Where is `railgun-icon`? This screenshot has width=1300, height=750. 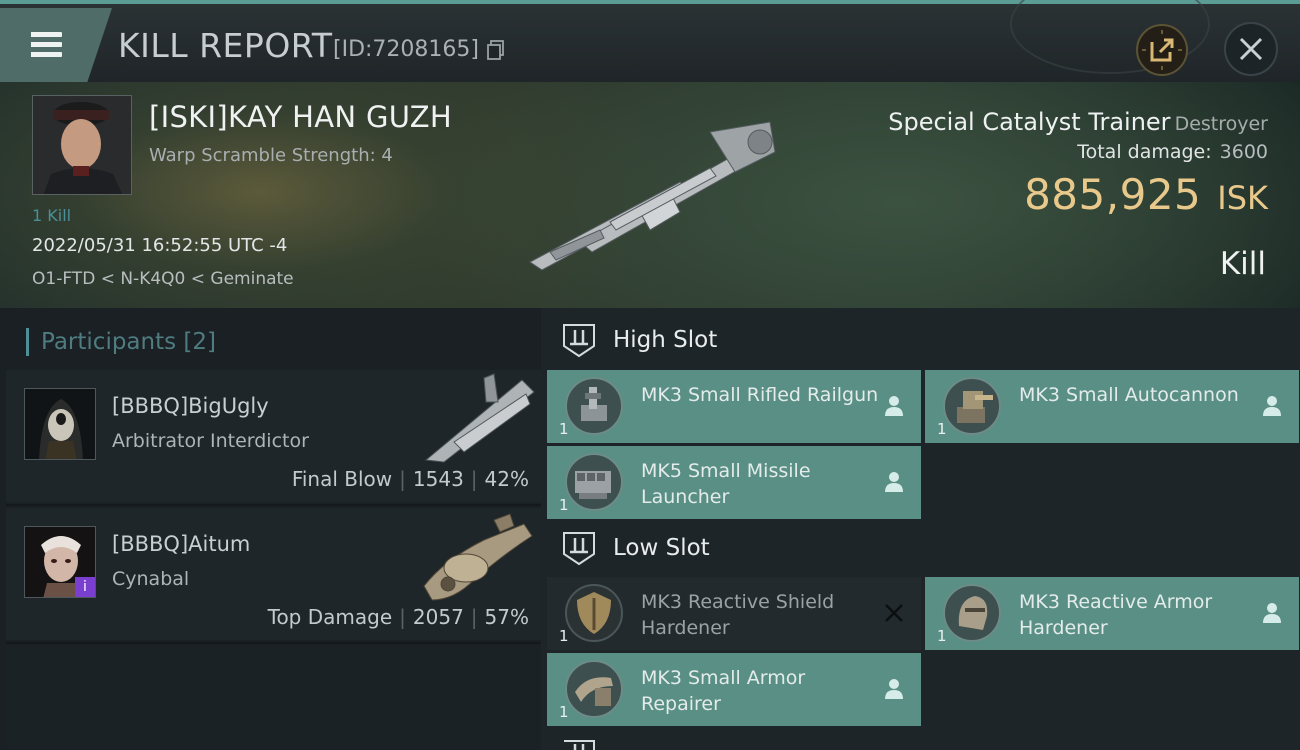 railgun-icon is located at coordinates (594, 406).